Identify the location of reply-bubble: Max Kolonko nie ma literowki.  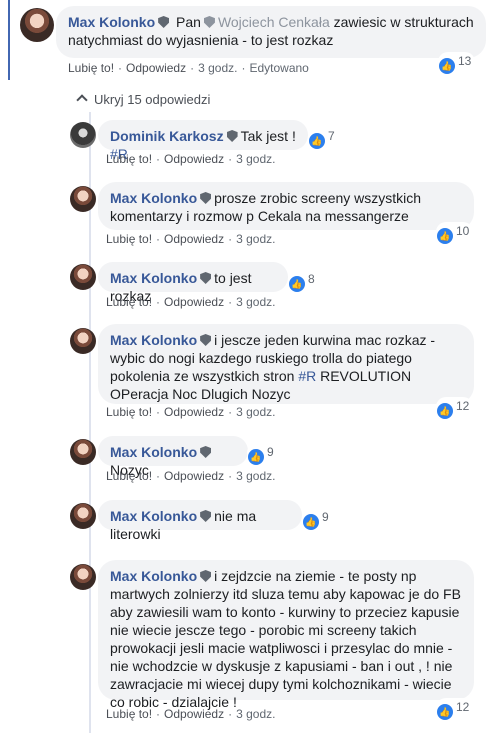
(200, 521).